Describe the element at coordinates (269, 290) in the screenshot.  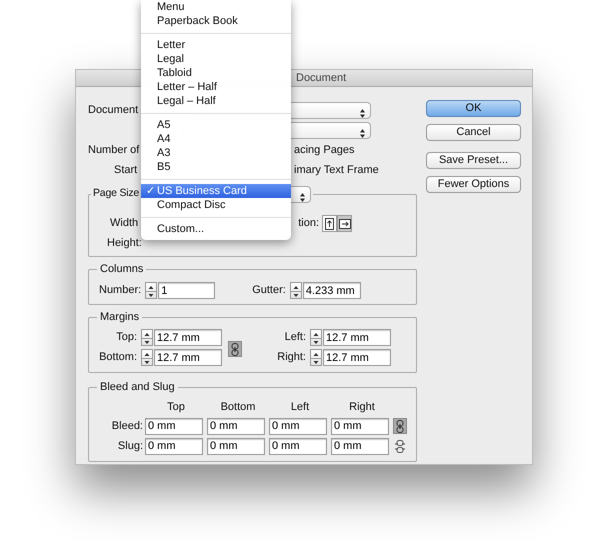
I see `field-label: Gutter:` at that location.